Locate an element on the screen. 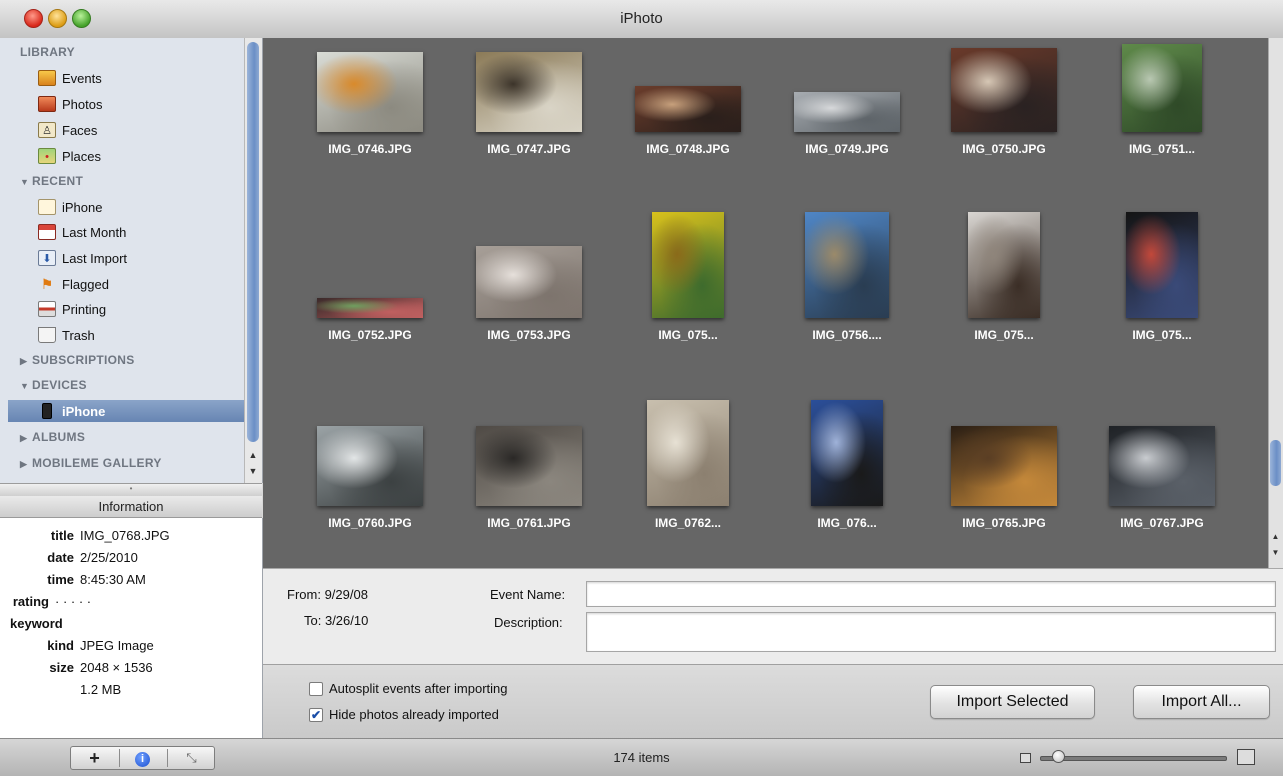 This screenshot has width=1283, height=776. section-header-library: LIBRARY is located at coordinates (47, 52).